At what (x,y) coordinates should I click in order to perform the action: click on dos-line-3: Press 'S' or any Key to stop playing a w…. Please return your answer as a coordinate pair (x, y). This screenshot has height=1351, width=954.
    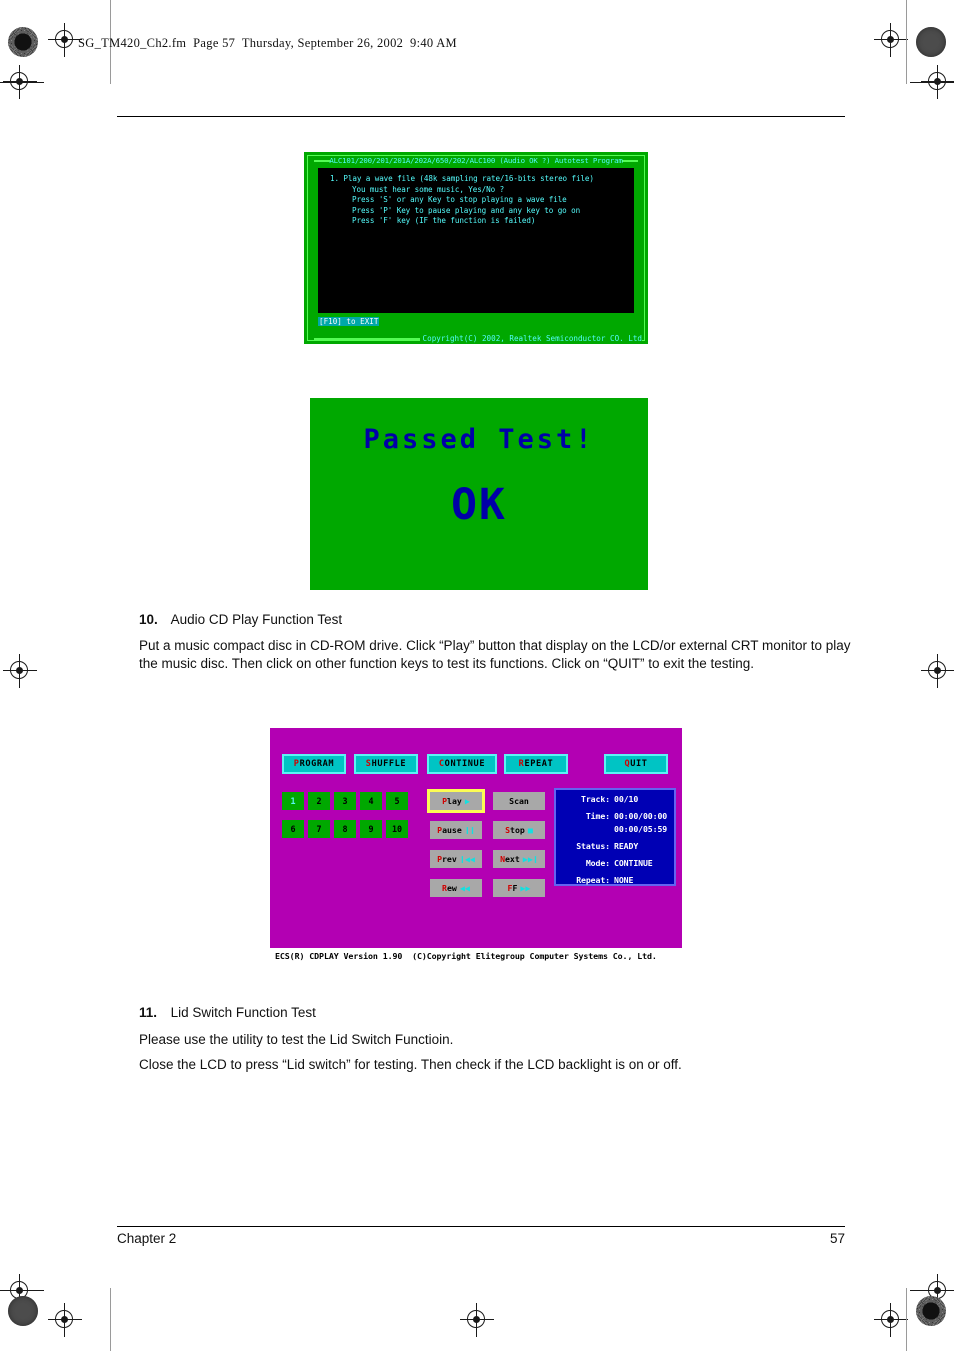
    Looking at the image, I should click on (459, 199).